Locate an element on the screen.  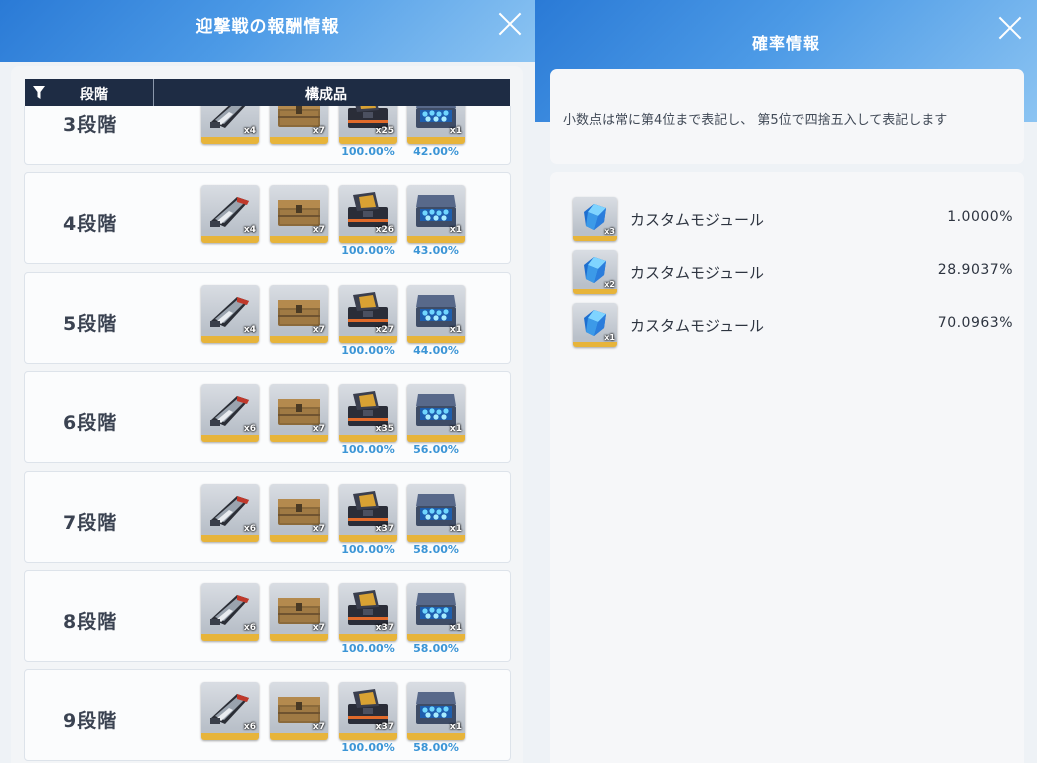
probability-value: 28.9037% is located at coordinates (975, 270).